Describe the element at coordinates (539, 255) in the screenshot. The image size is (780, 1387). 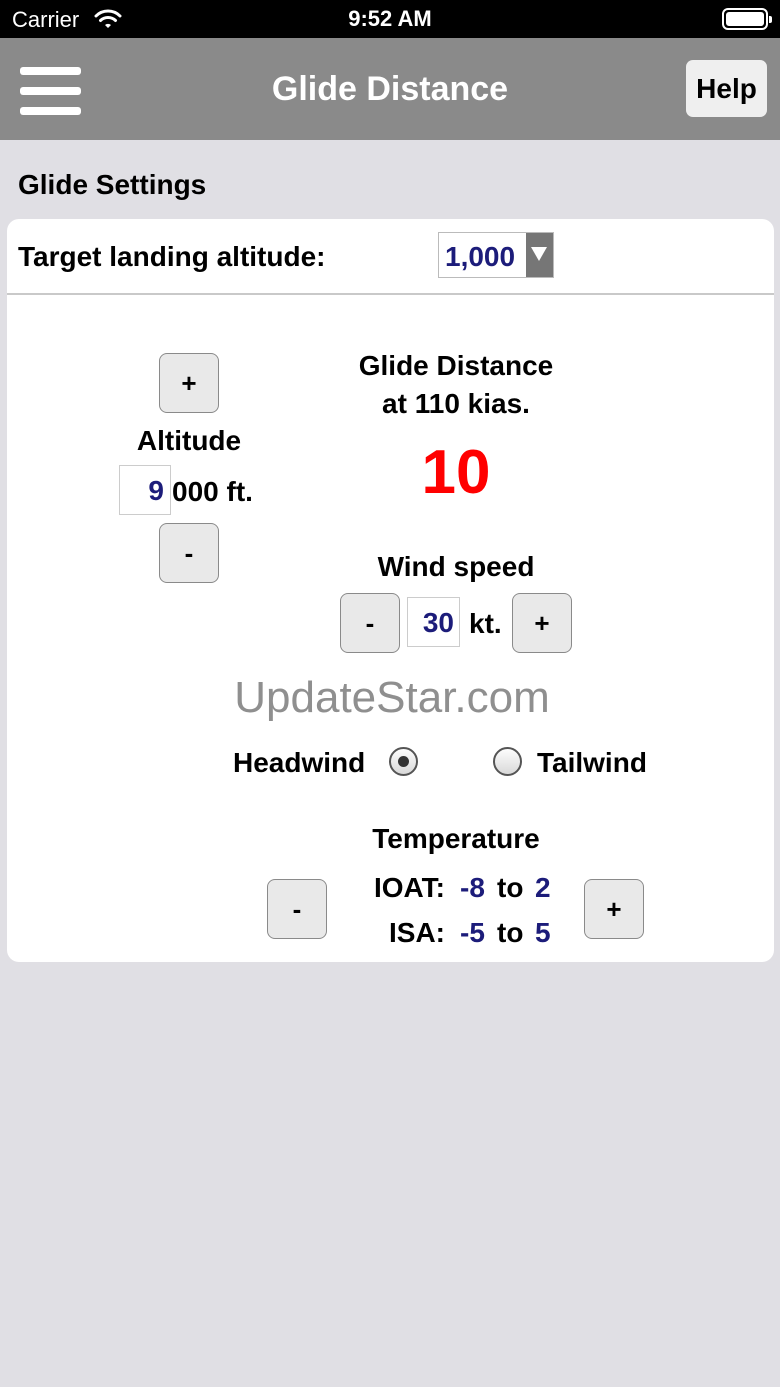
I see `dropdown-arrow-icon` at that location.